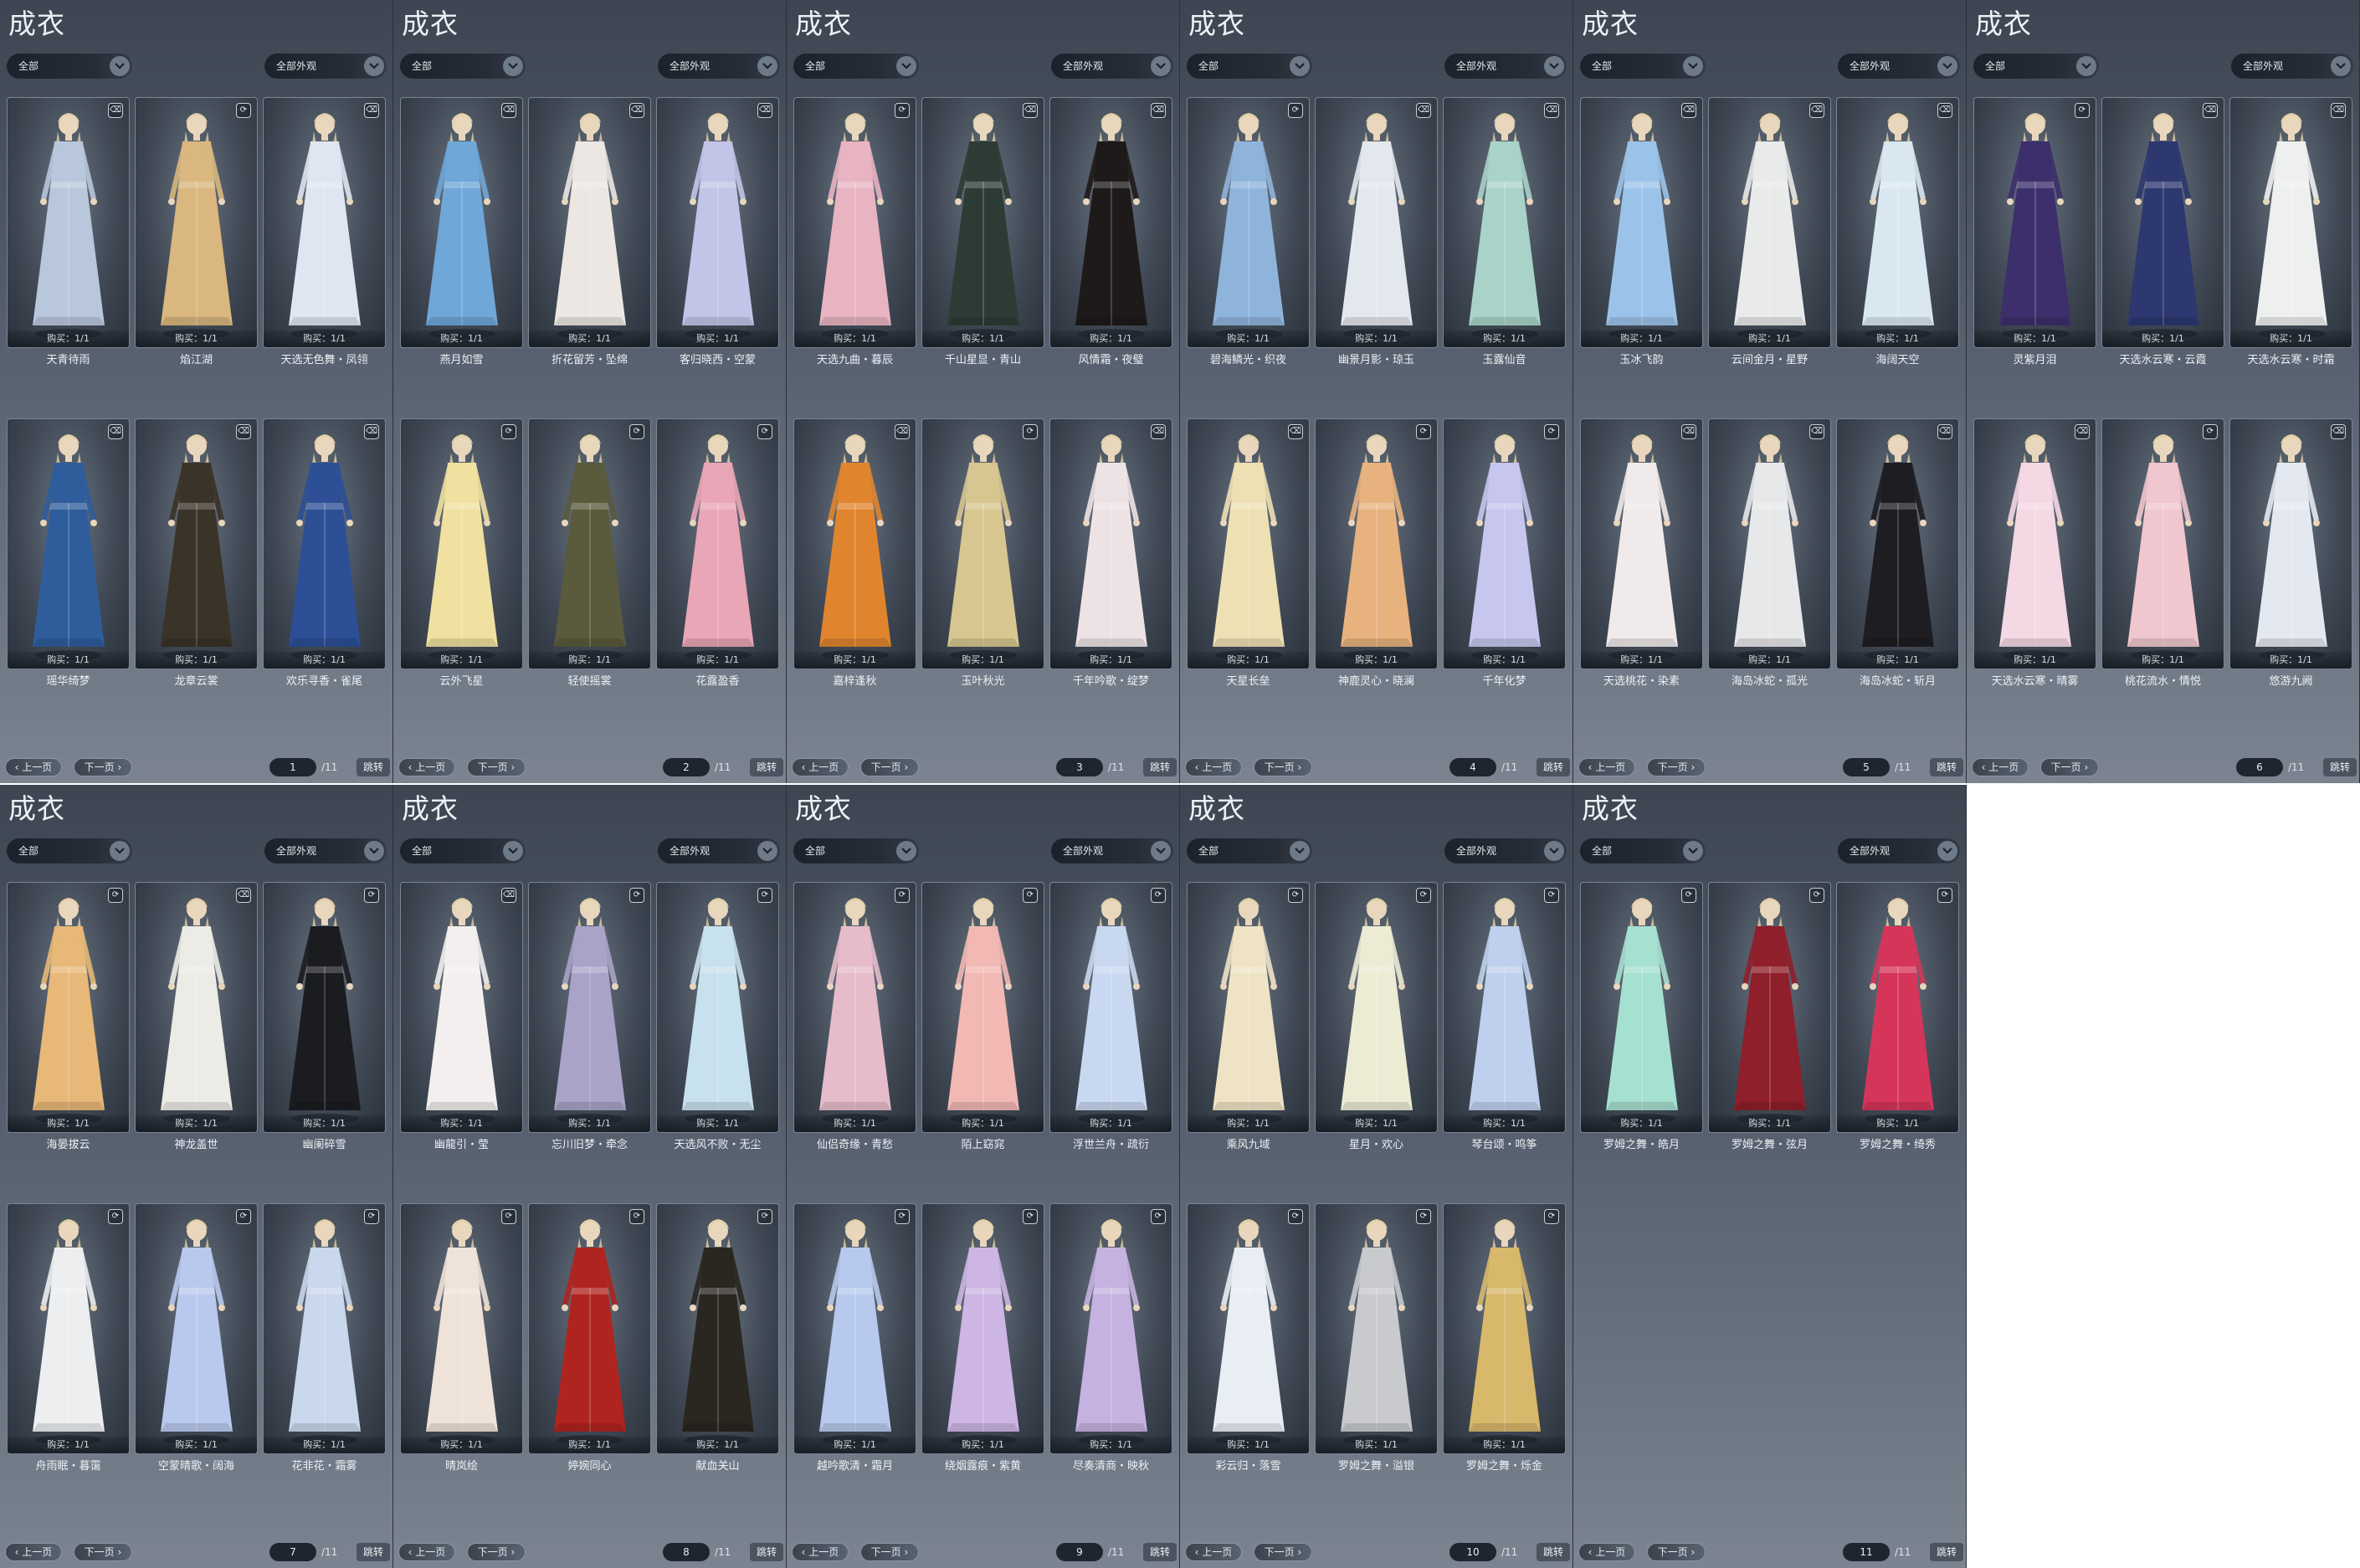 Image resolution: width=2360 pixels, height=1568 pixels. What do you see at coordinates (1079, 767) in the screenshot?
I see `page-number-input: 3` at bounding box center [1079, 767].